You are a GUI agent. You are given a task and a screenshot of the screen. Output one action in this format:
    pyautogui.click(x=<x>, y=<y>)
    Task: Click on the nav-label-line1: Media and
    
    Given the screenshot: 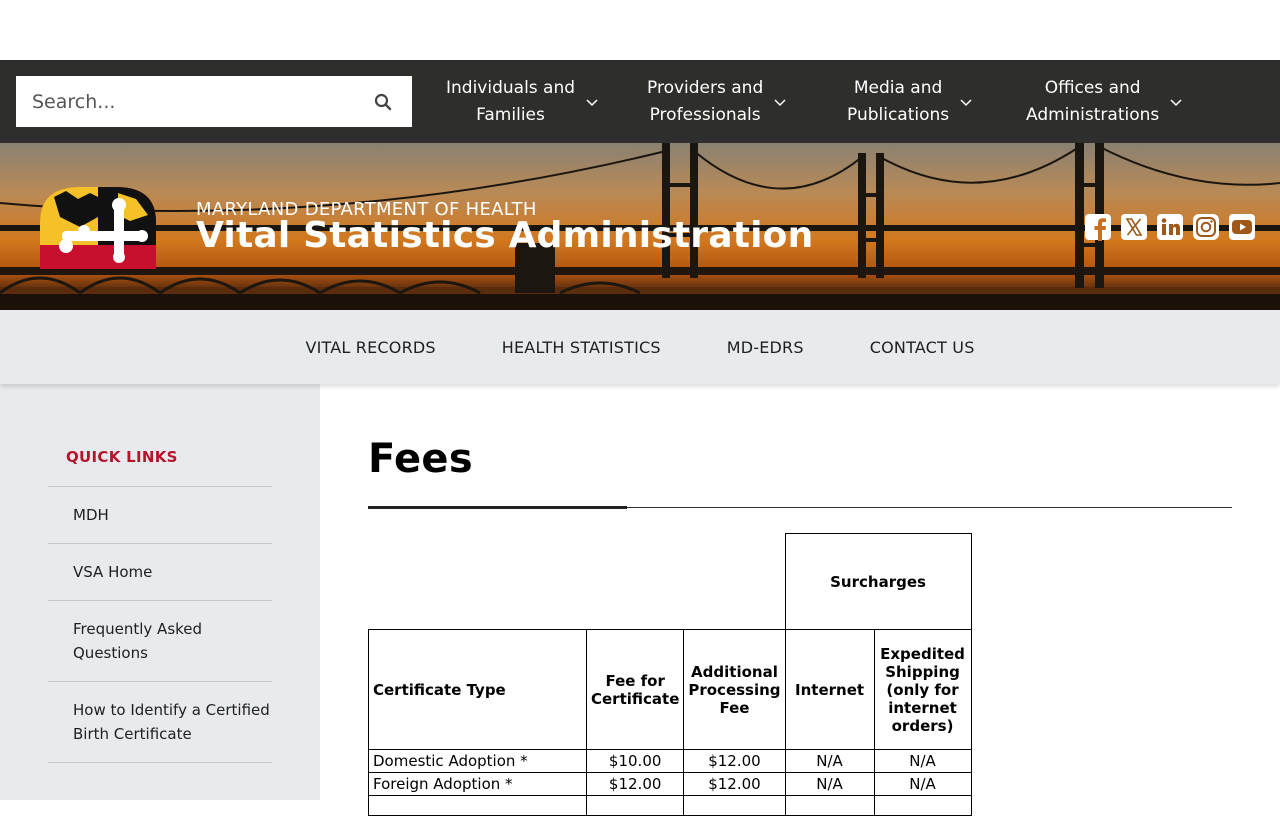 What is the action you would take?
    pyautogui.click(x=898, y=87)
    